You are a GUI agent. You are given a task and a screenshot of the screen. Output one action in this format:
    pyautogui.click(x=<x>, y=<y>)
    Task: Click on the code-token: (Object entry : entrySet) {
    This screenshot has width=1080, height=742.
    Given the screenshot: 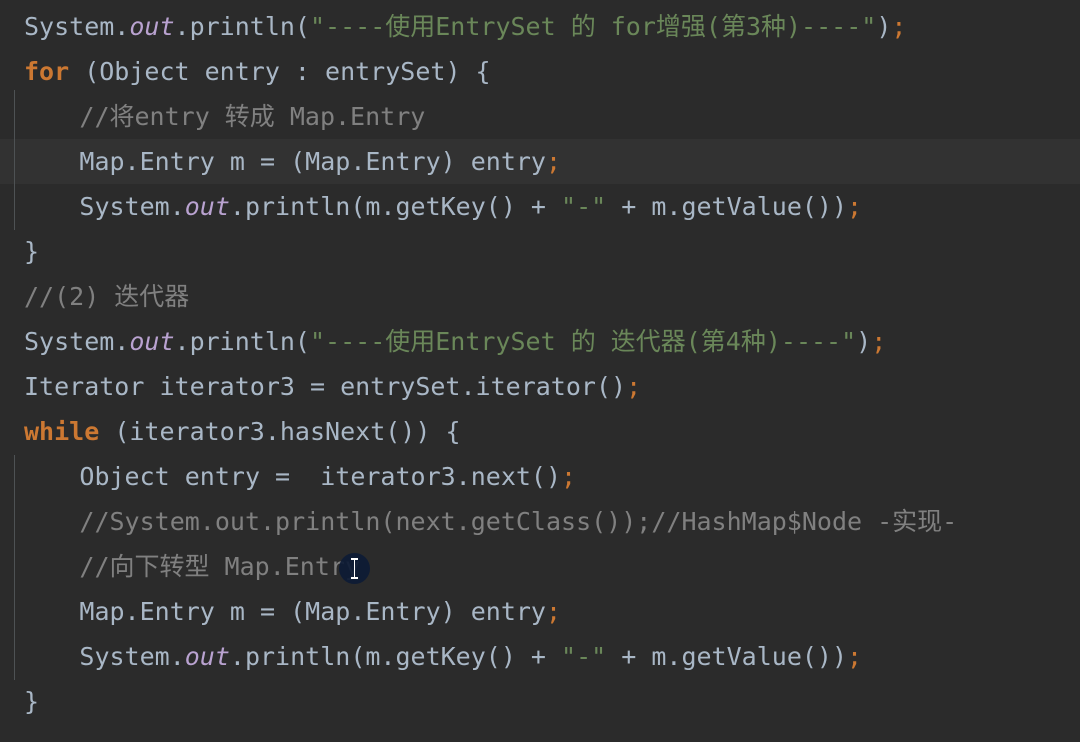 What is the action you would take?
    pyautogui.click(x=280, y=71)
    